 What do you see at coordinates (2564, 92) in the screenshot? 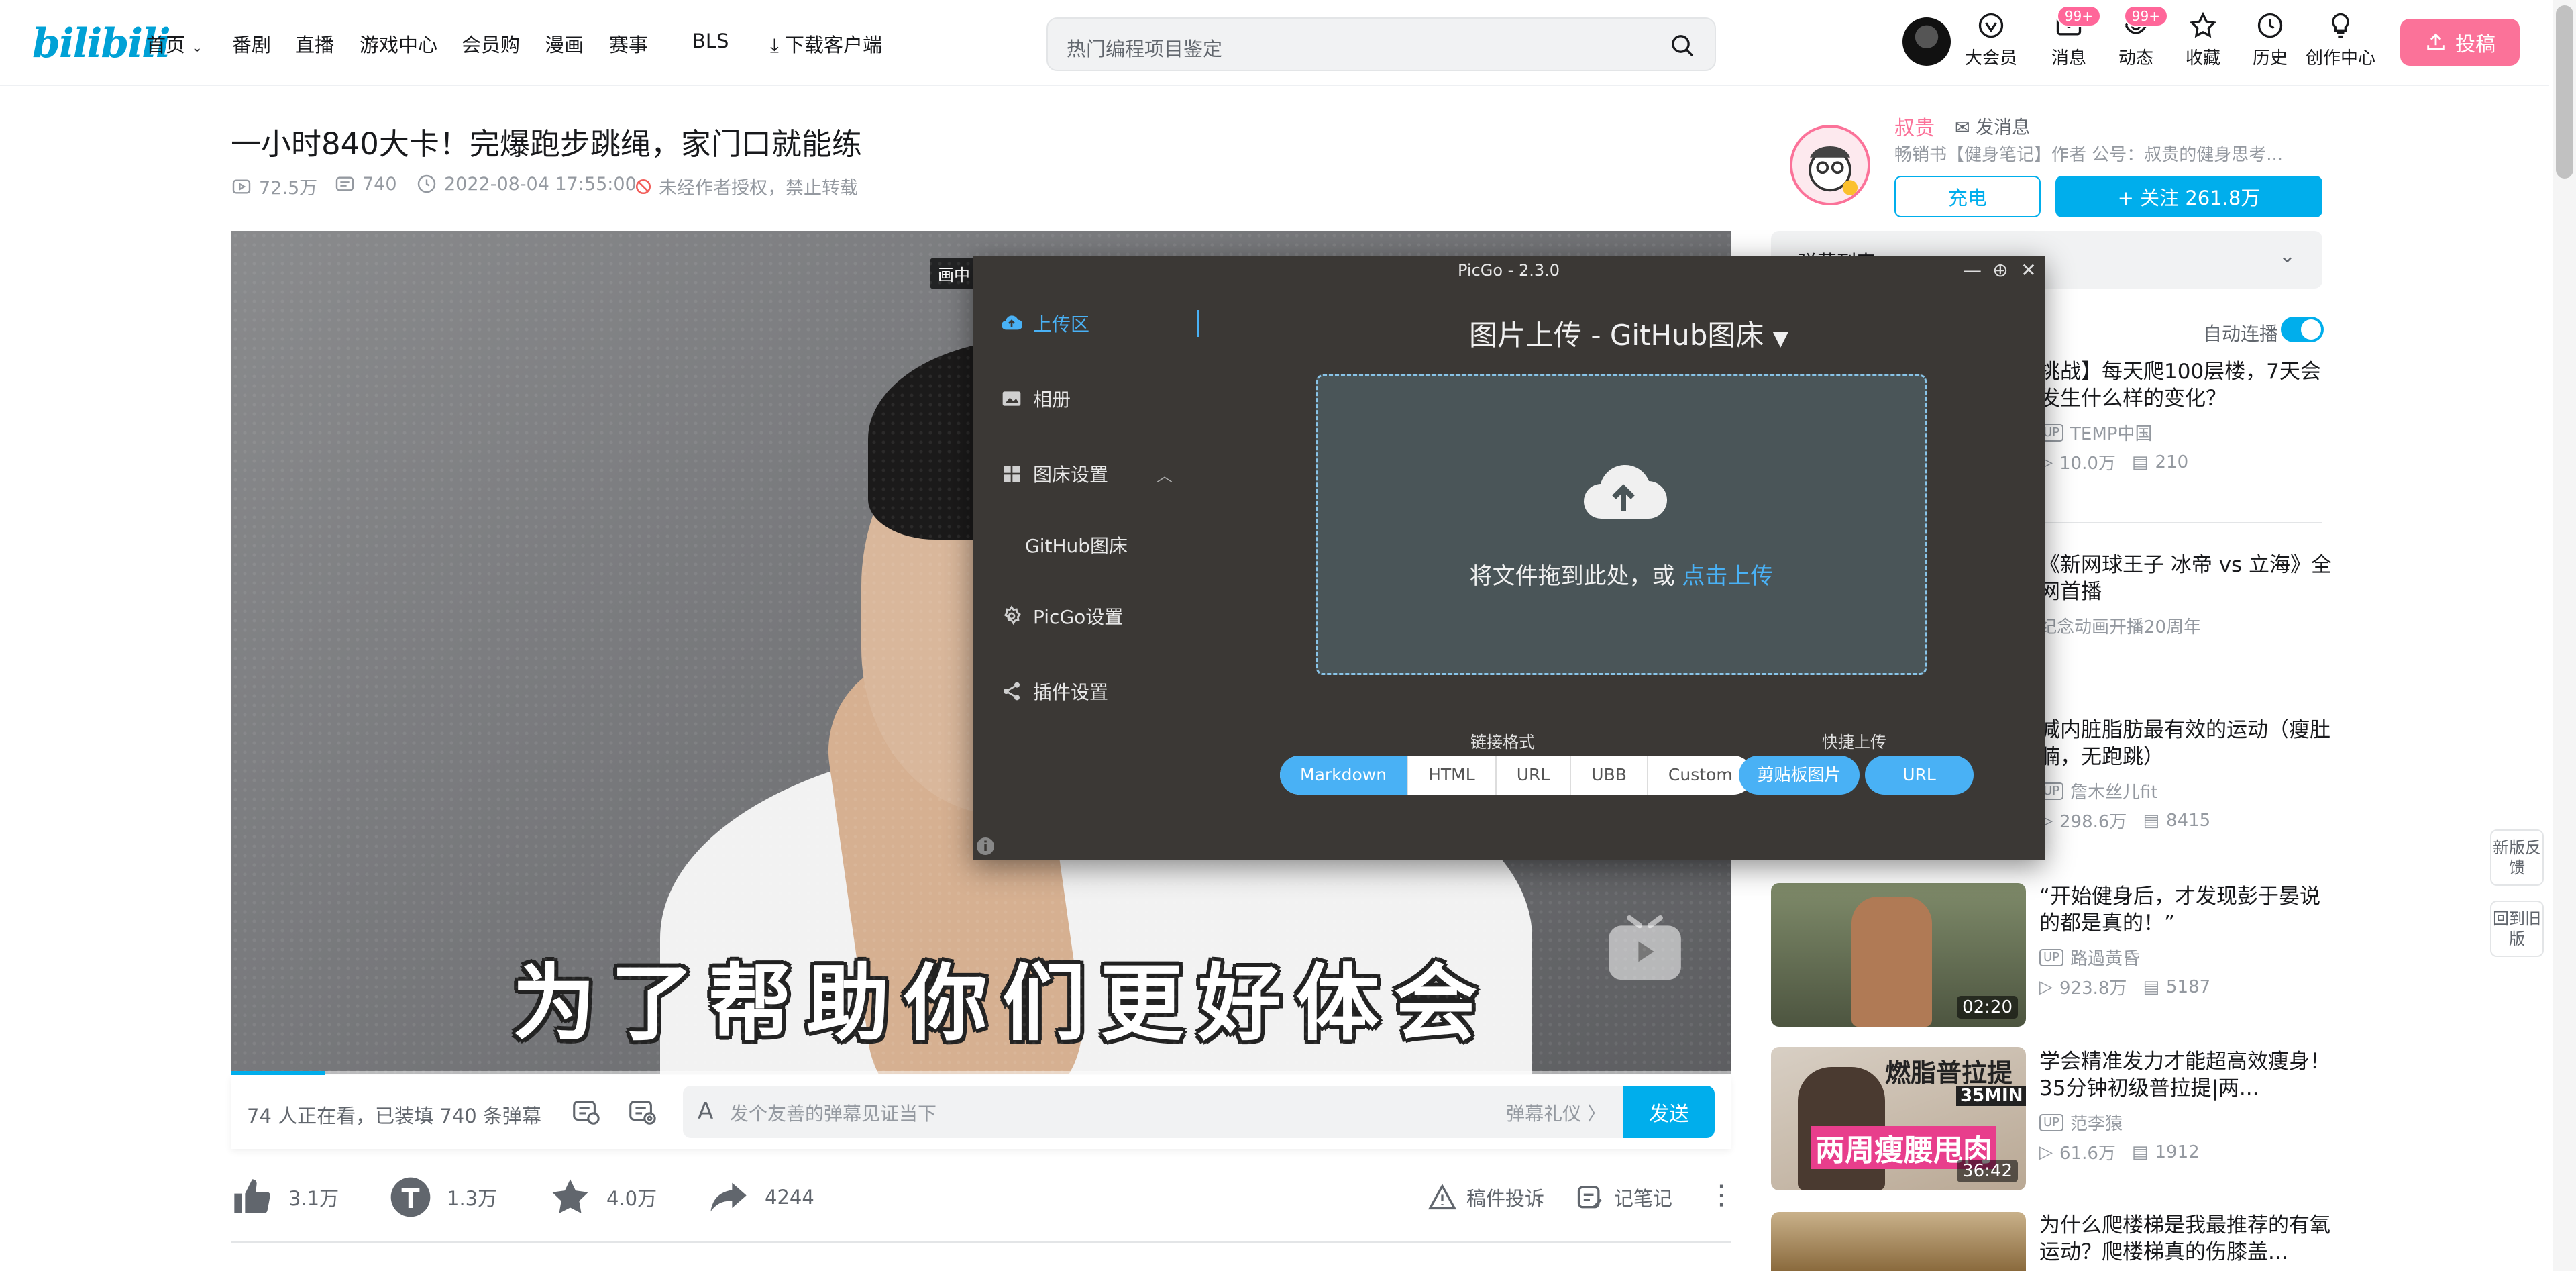
I see `page-scrollbar-thumb` at bounding box center [2564, 92].